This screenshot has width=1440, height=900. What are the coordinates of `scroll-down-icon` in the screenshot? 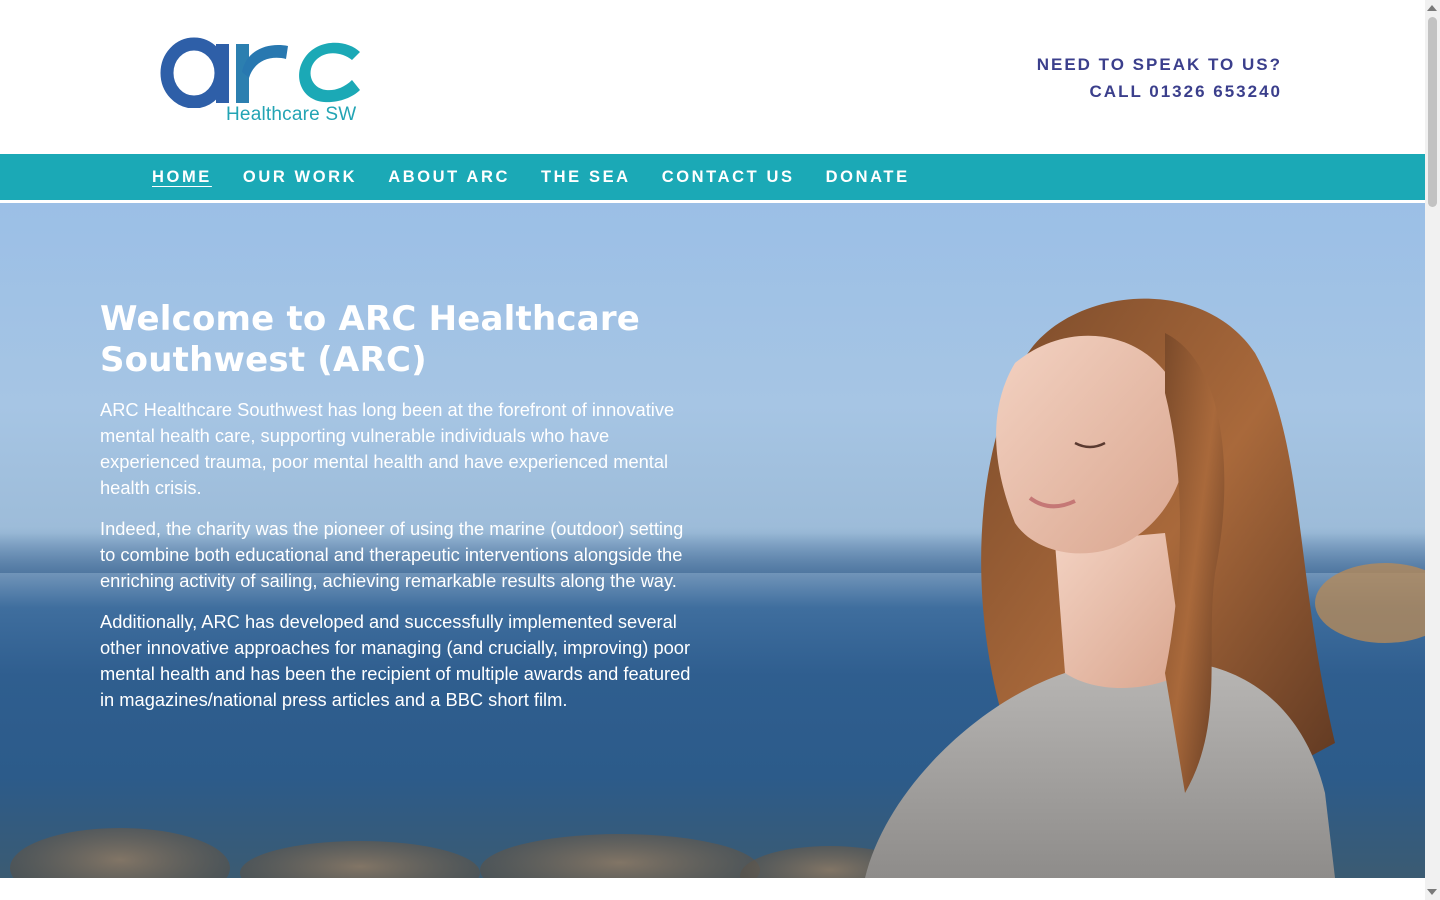 It's located at (1432, 892).